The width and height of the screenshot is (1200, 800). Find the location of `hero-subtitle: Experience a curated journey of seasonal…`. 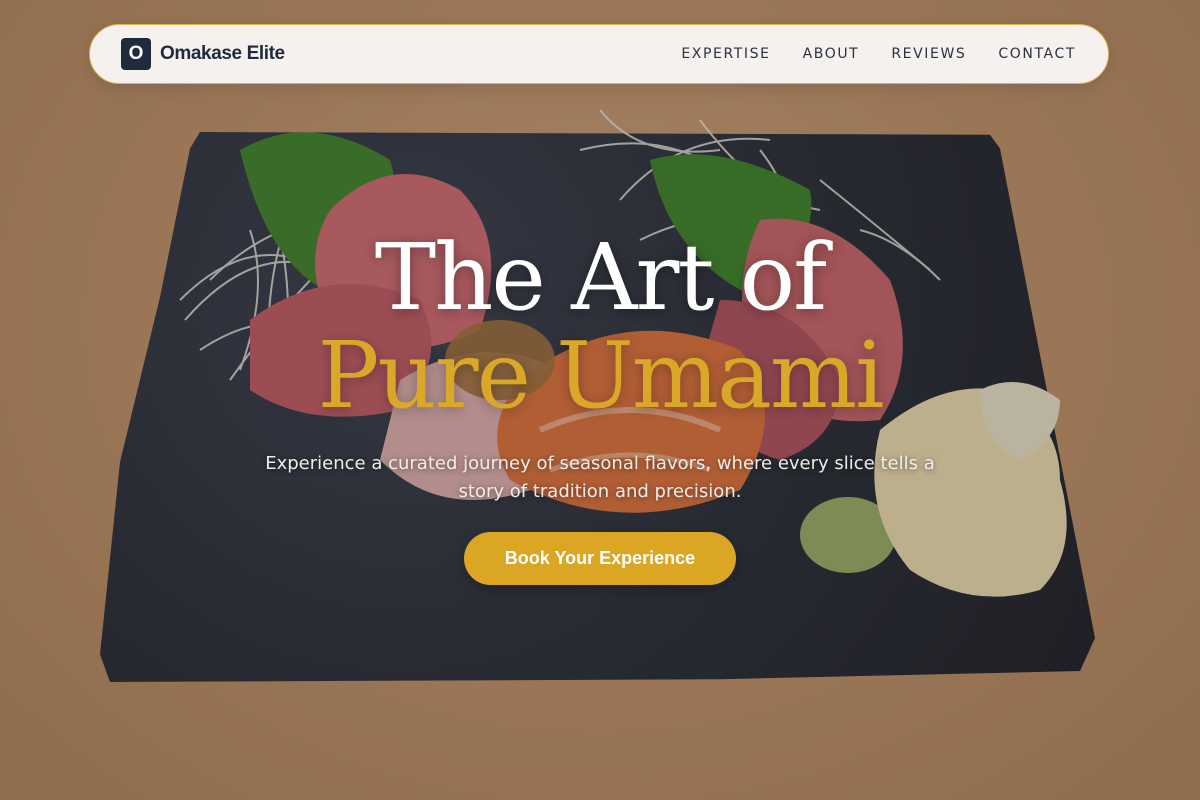

hero-subtitle: Experience a curated journey of seasonal… is located at coordinates (600, 477).